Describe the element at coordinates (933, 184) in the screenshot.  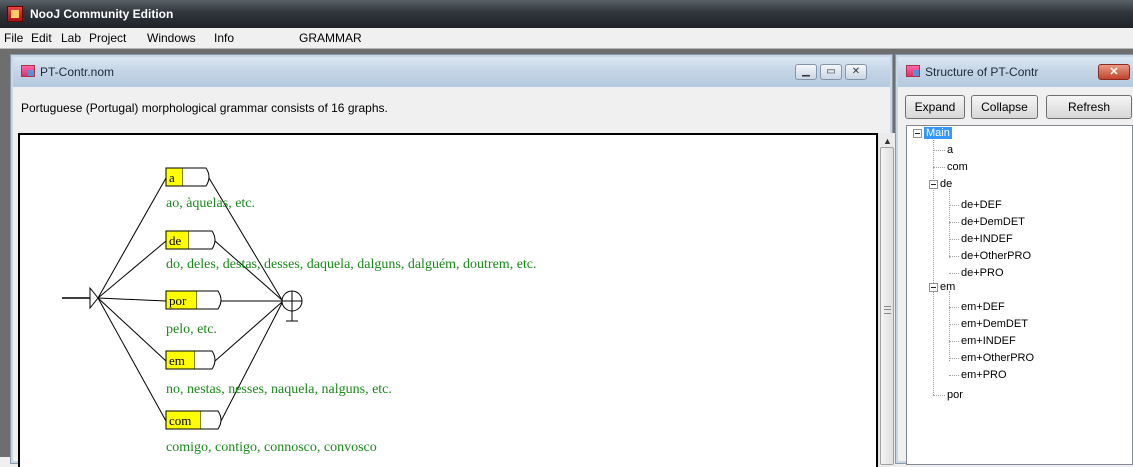
I see `collapse-de-icon` at that location.